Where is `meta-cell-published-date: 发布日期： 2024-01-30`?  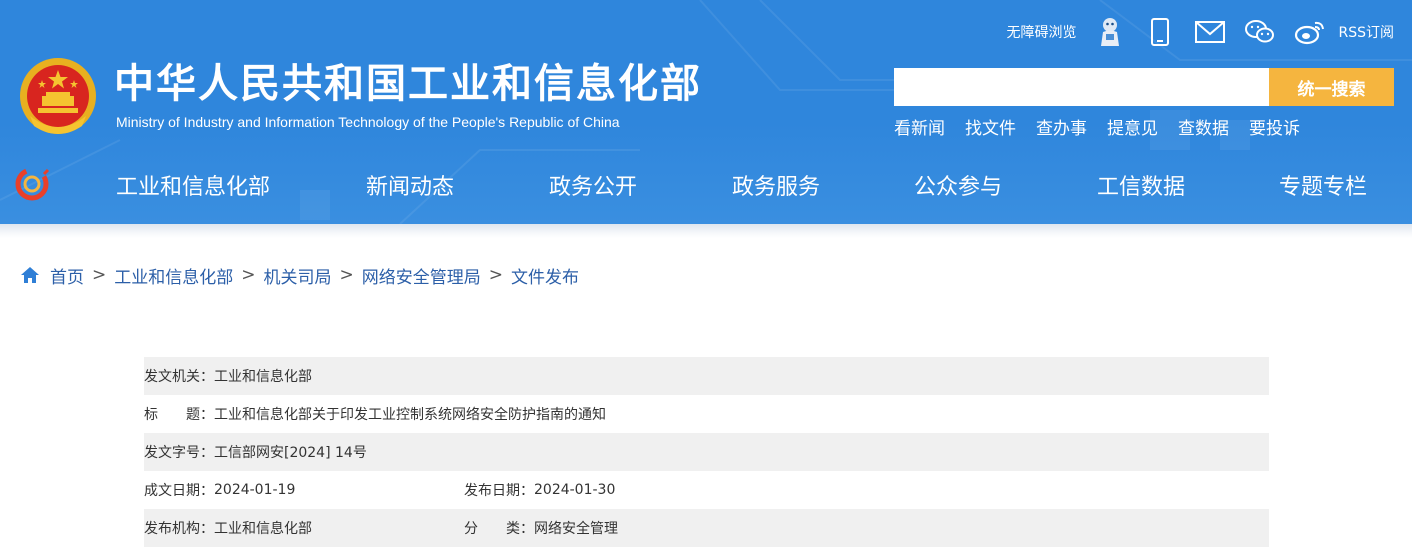 meta-cell-published-date: 发布日期： 2024-01-30 is located at coordinates (539, 490).